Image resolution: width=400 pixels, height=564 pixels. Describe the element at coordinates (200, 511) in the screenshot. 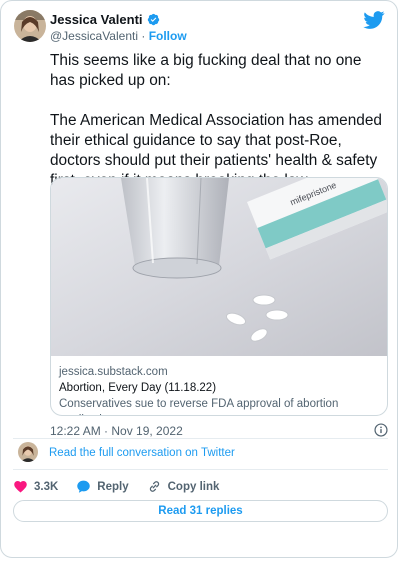

I see `read-replies-button: Read 31 replies` at that location.